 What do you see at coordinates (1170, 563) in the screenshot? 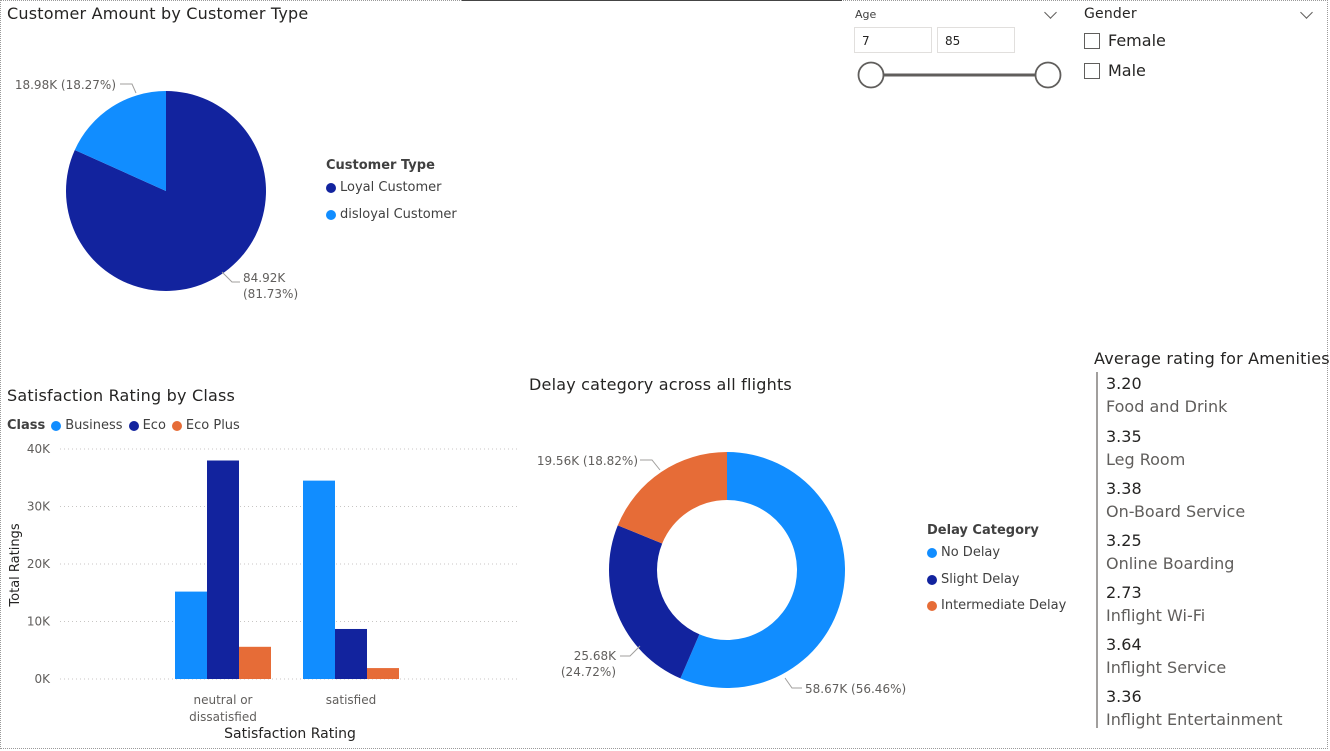
I see `amenity-name-online: Online Boarding` at bounding box center [1170, 563].